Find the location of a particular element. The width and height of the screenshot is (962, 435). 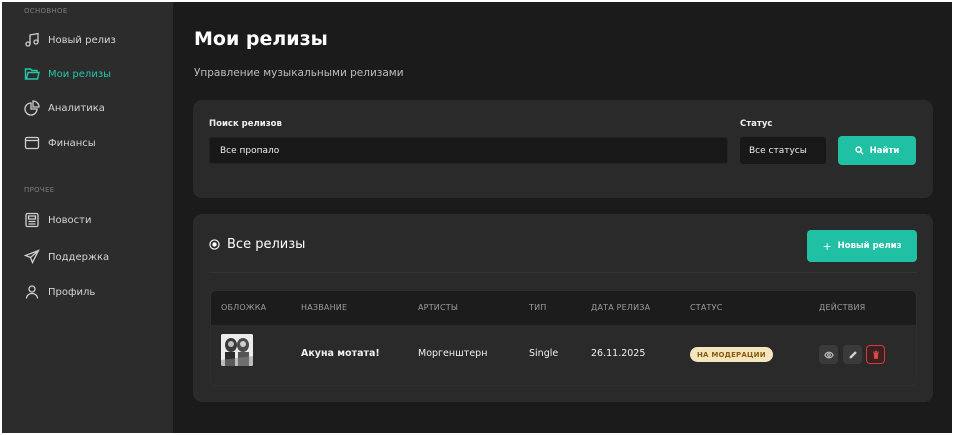

status-label: Статус is located at coordinates (756, 124).